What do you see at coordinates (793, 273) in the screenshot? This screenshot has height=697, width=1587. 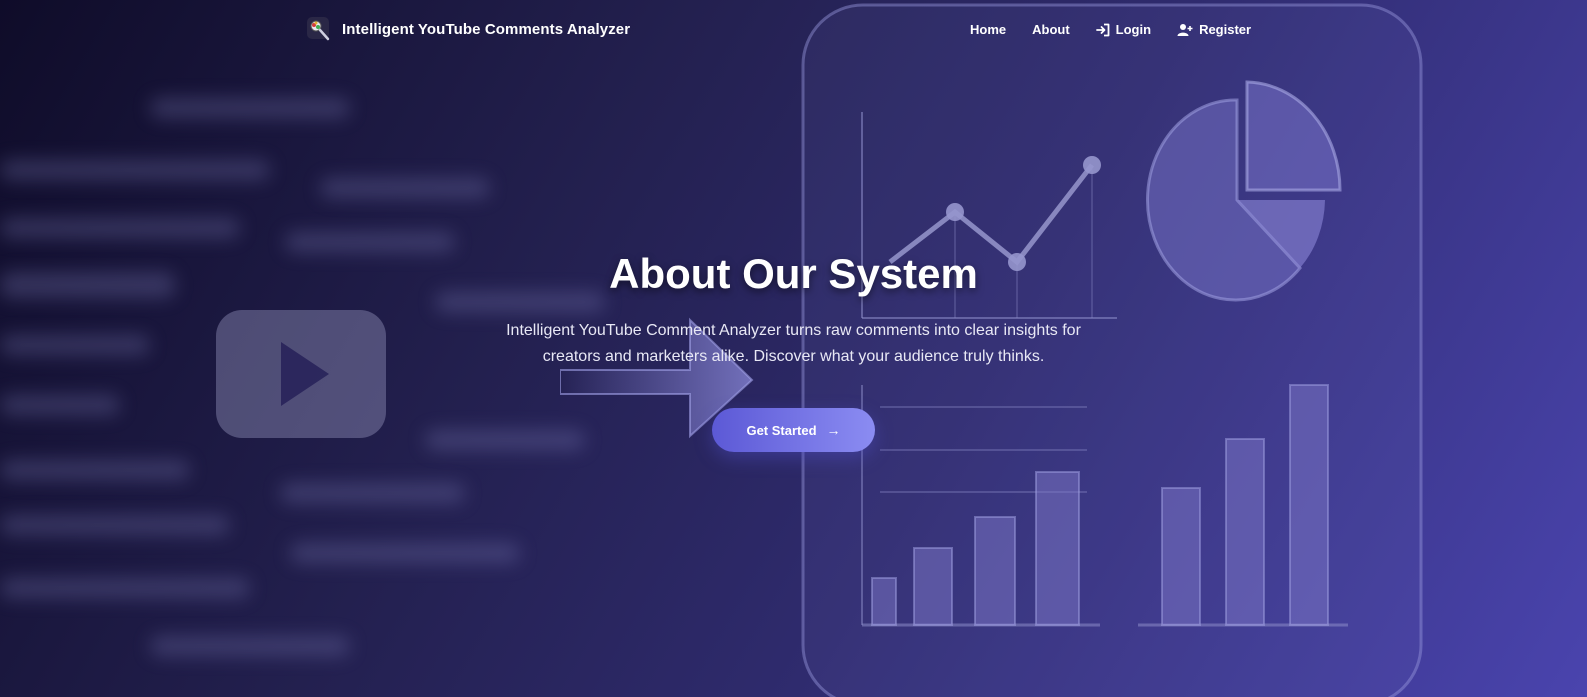 I see `page-title: About Our System` at bounding box center [793, 273].